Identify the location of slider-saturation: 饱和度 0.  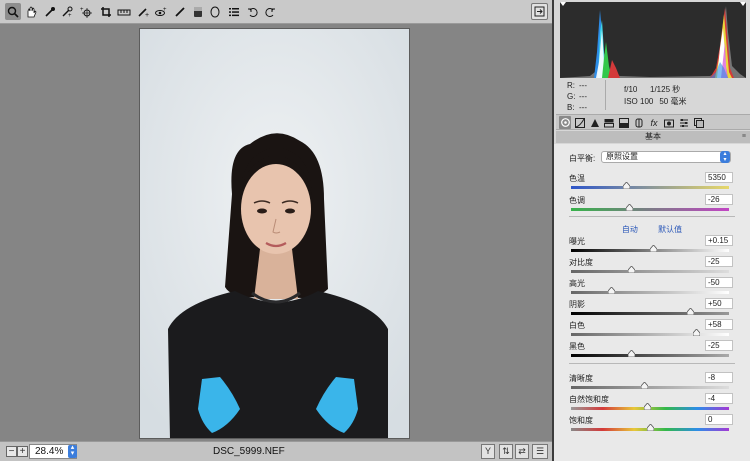
(651, 424).